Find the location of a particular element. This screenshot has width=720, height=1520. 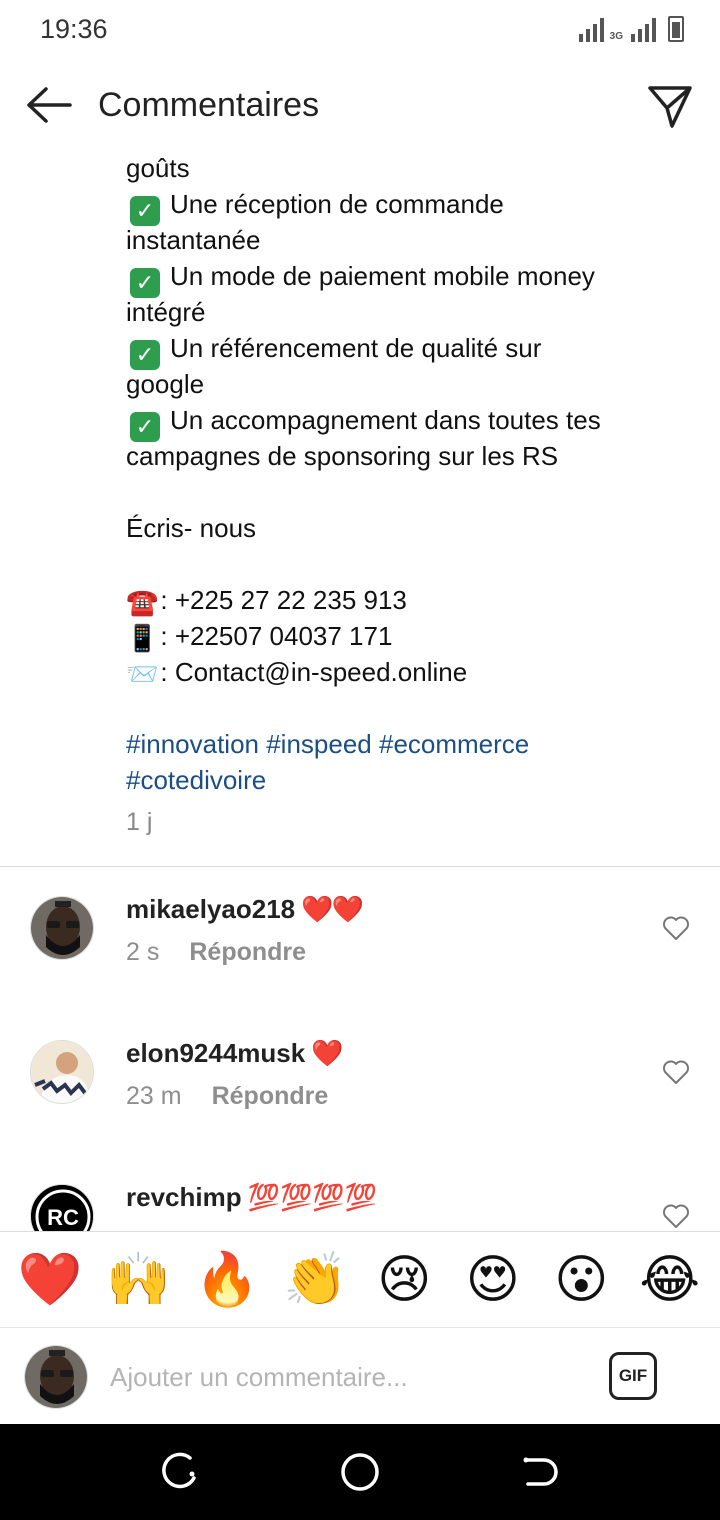

recent-apps-icon is located at coordinates (179, 1470).